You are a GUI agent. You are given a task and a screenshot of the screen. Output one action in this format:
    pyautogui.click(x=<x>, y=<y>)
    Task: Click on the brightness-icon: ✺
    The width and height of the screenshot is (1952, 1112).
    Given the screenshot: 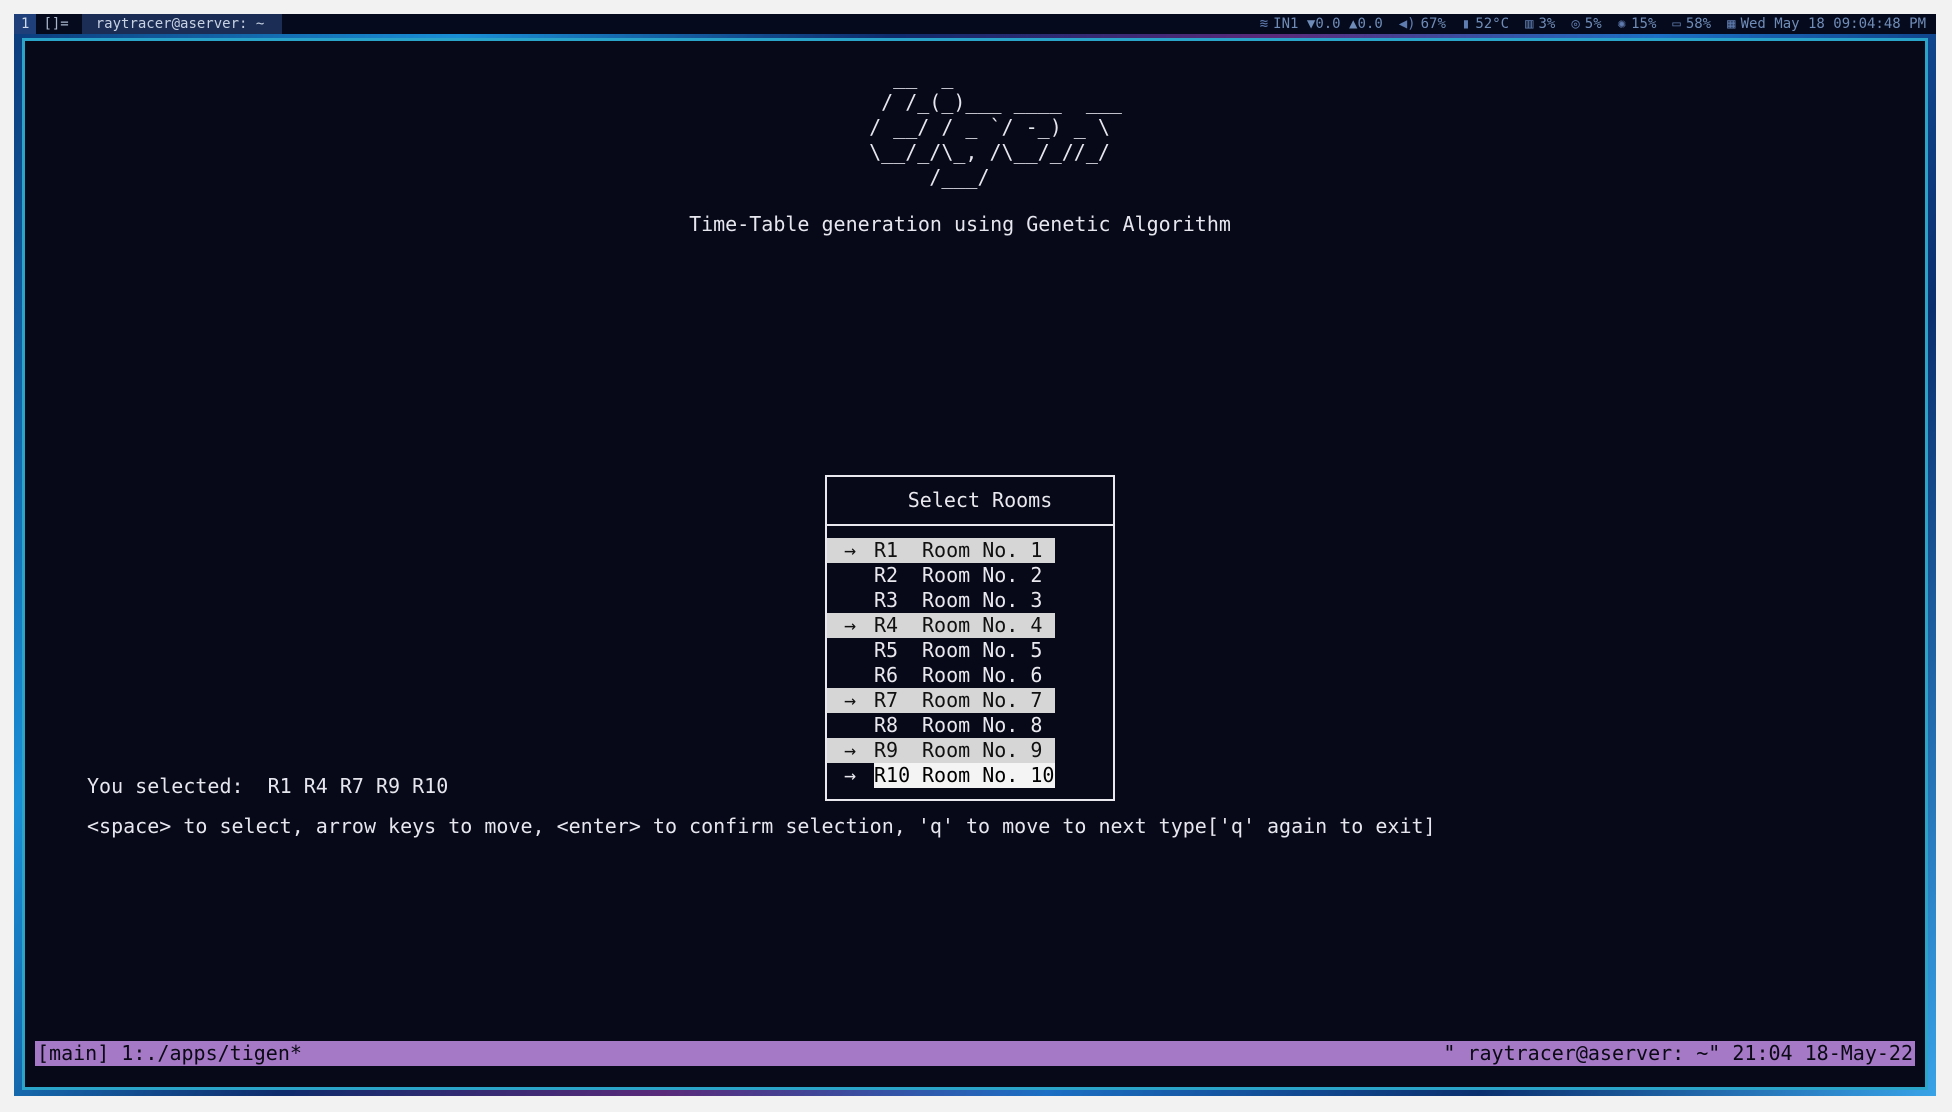 What is the action you would take?
    pyautogui.click(x=1622, y=24)
    